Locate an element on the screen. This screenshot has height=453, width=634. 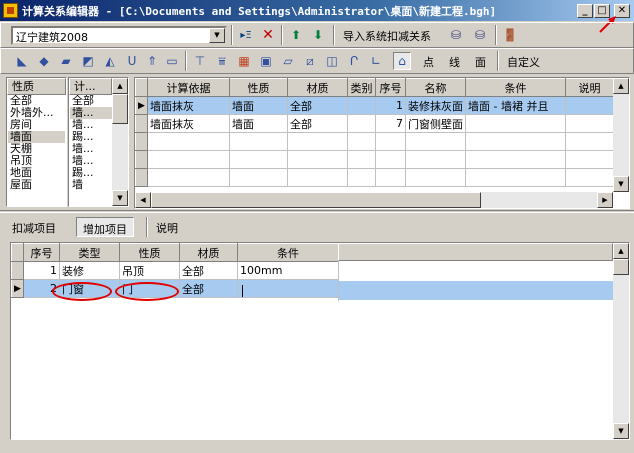
cell-property: 吊顶 is located at coordinates (149, 270).